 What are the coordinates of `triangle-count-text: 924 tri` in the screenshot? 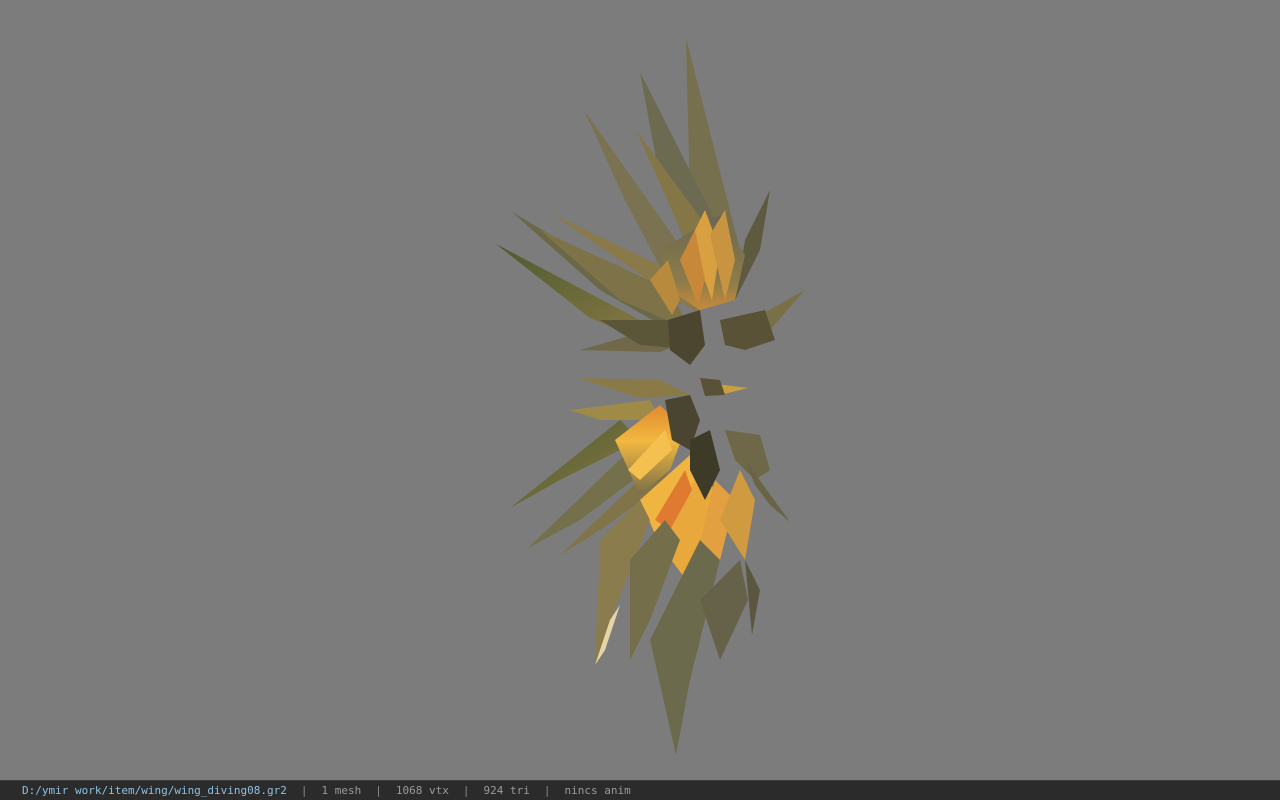 It's located at (506, 790).